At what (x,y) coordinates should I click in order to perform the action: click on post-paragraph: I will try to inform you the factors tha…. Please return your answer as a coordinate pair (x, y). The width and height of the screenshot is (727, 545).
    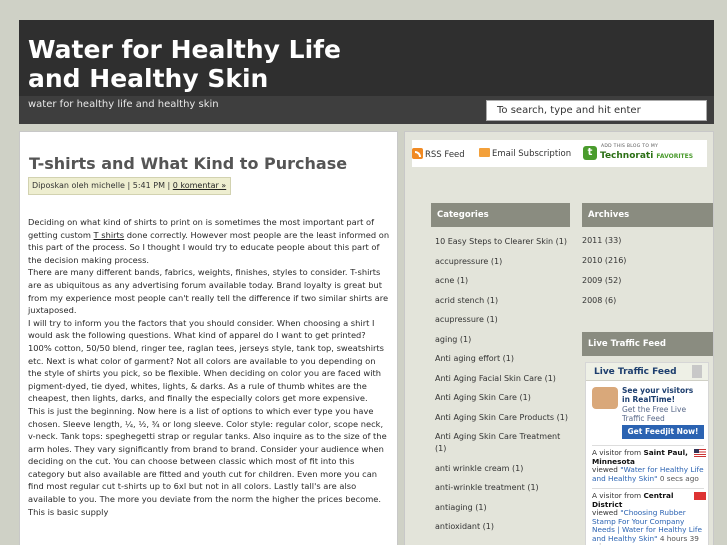
    Looking at the image, I should click on (206, 360).